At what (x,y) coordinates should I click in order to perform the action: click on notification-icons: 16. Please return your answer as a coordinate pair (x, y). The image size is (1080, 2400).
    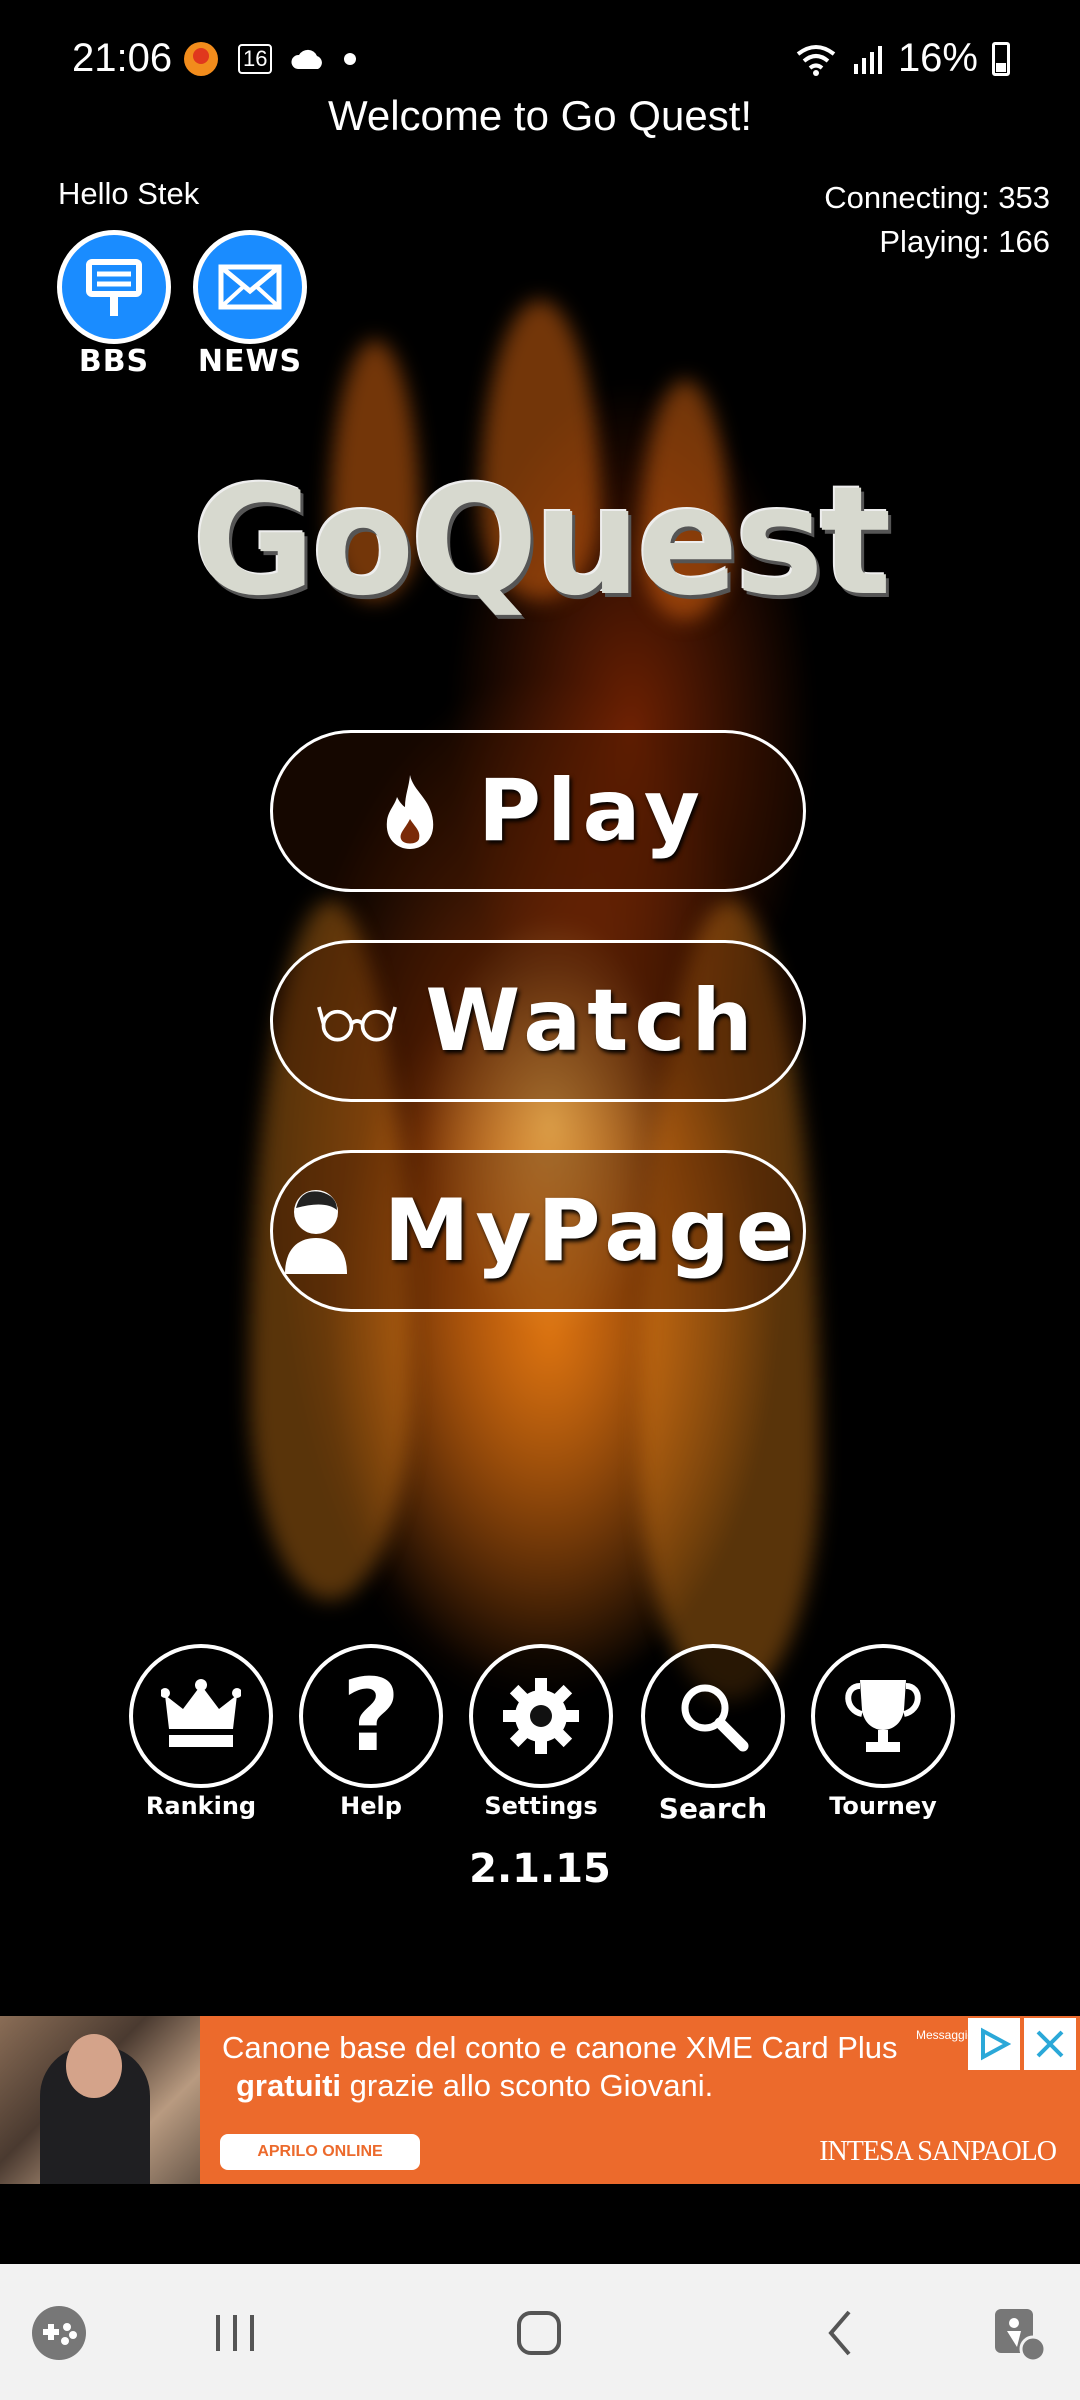
    Looking at the image, I should click on (269, 59).